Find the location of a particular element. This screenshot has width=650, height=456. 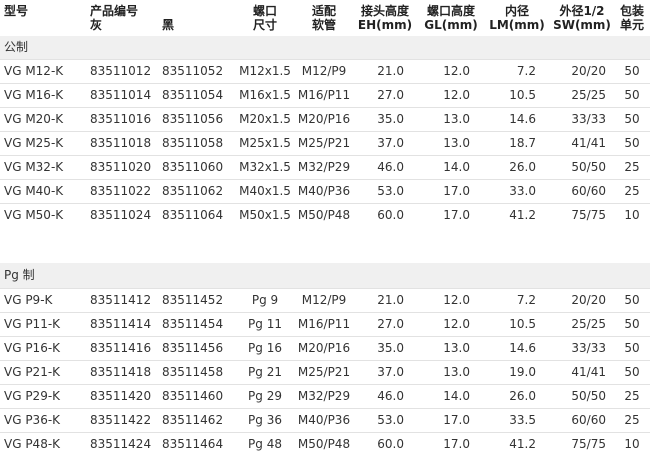

cell-code-grey: 83511416 is located at coordinates (126, 349).